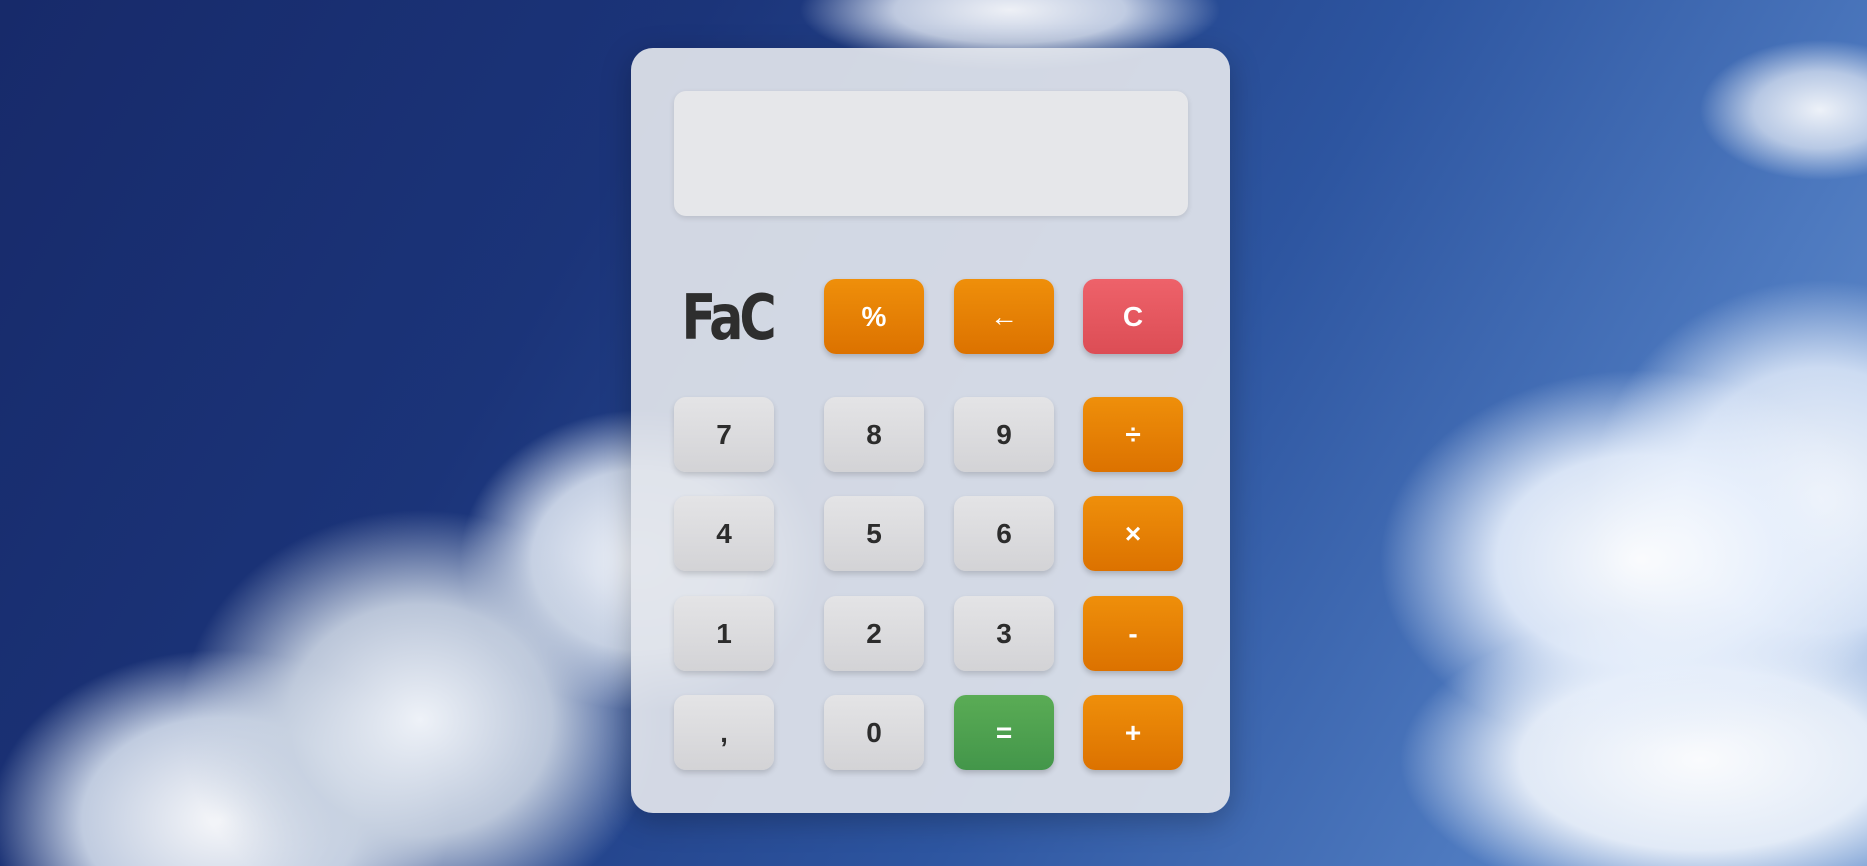 This screenshot has height=866, width=1867. Describe the element at coordinates (724, 434) in the screenshot. I see `digit-7-button: 7` at that location.